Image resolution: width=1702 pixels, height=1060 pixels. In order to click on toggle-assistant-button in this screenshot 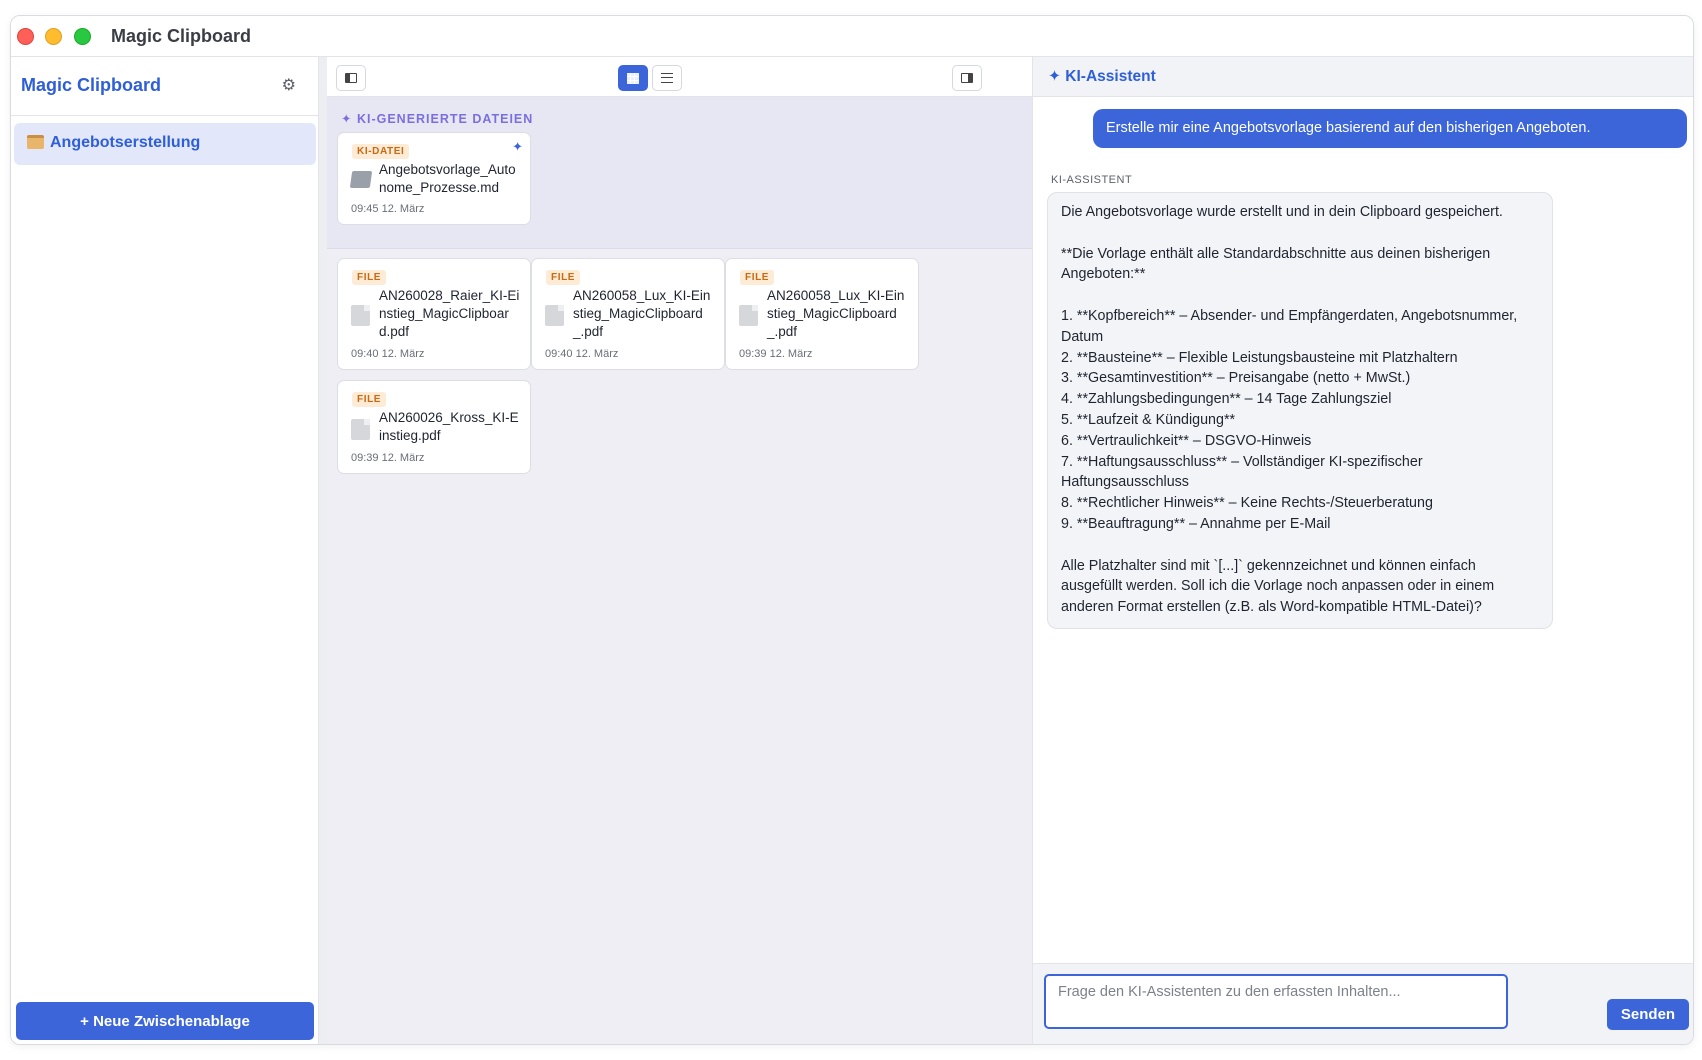, I will do `click(967, 78)`.